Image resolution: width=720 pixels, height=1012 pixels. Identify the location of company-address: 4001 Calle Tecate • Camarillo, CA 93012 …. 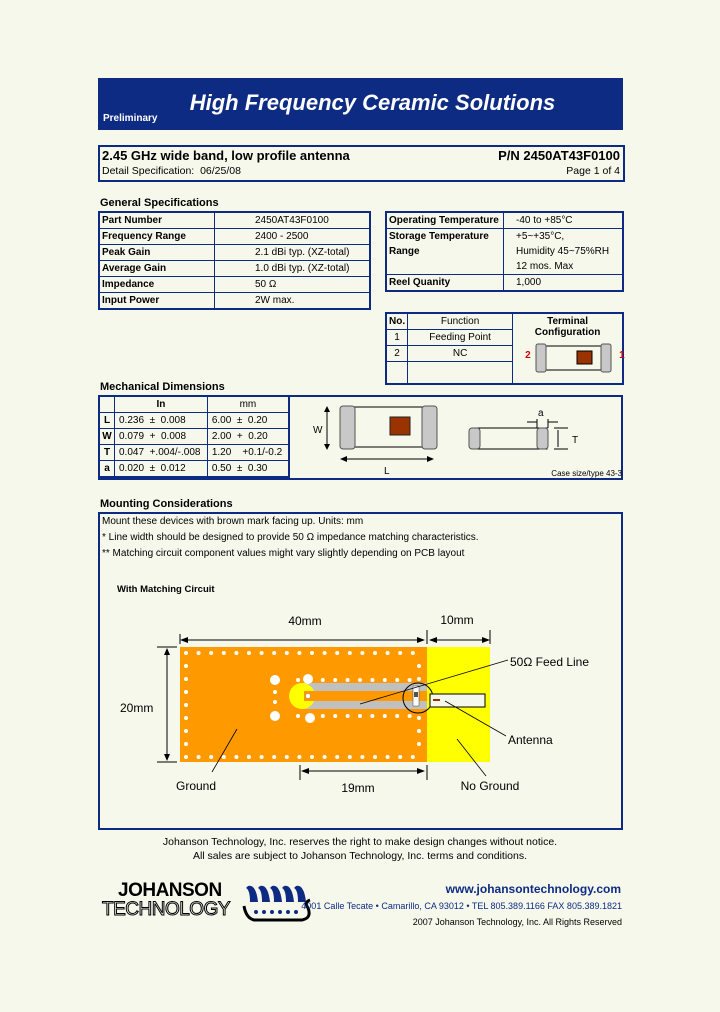
(461, 906).